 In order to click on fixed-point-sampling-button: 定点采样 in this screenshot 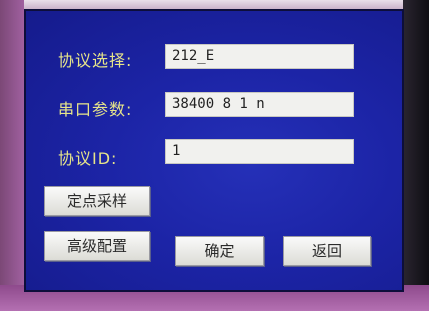, I will do `click(97, 201)`.